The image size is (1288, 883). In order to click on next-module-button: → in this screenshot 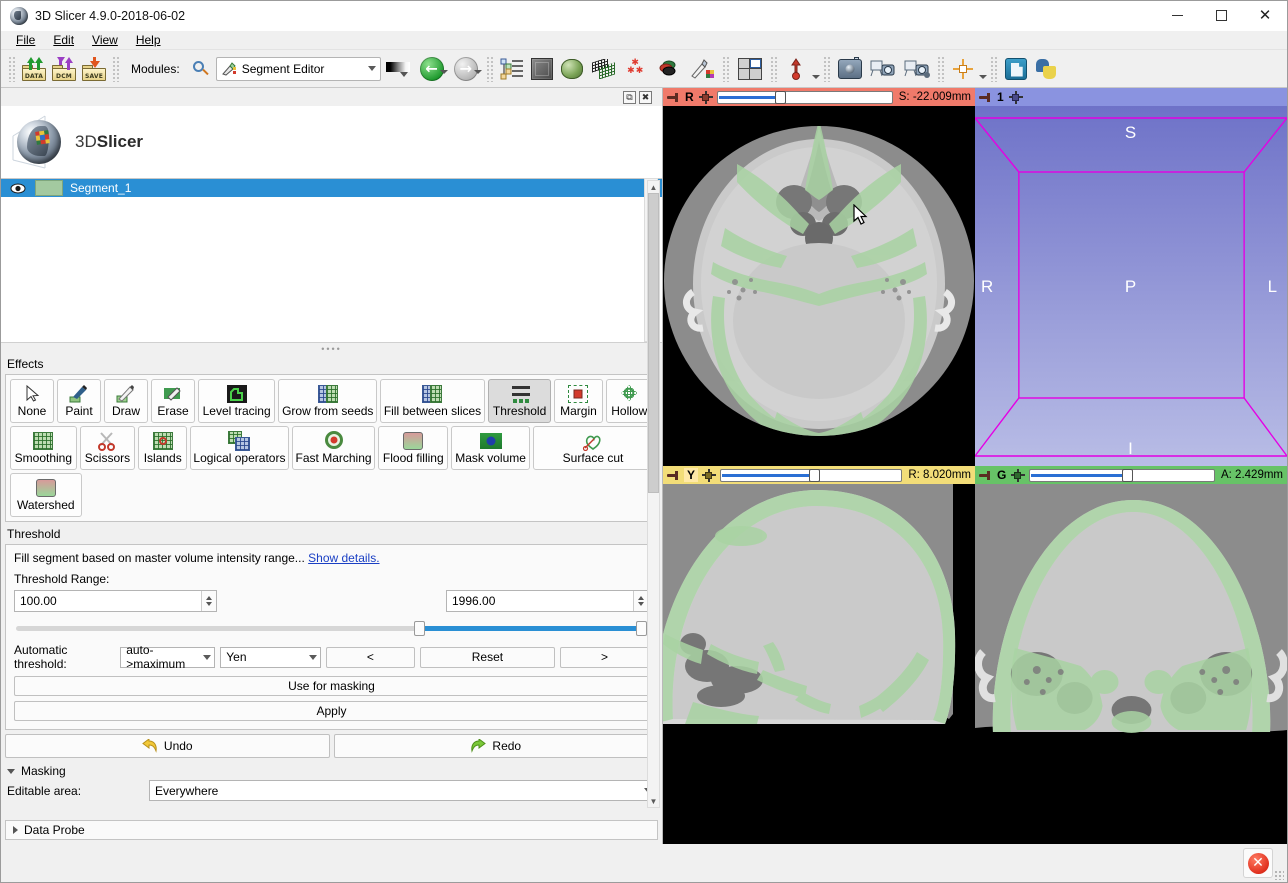, I will do `click(466, 69)`.